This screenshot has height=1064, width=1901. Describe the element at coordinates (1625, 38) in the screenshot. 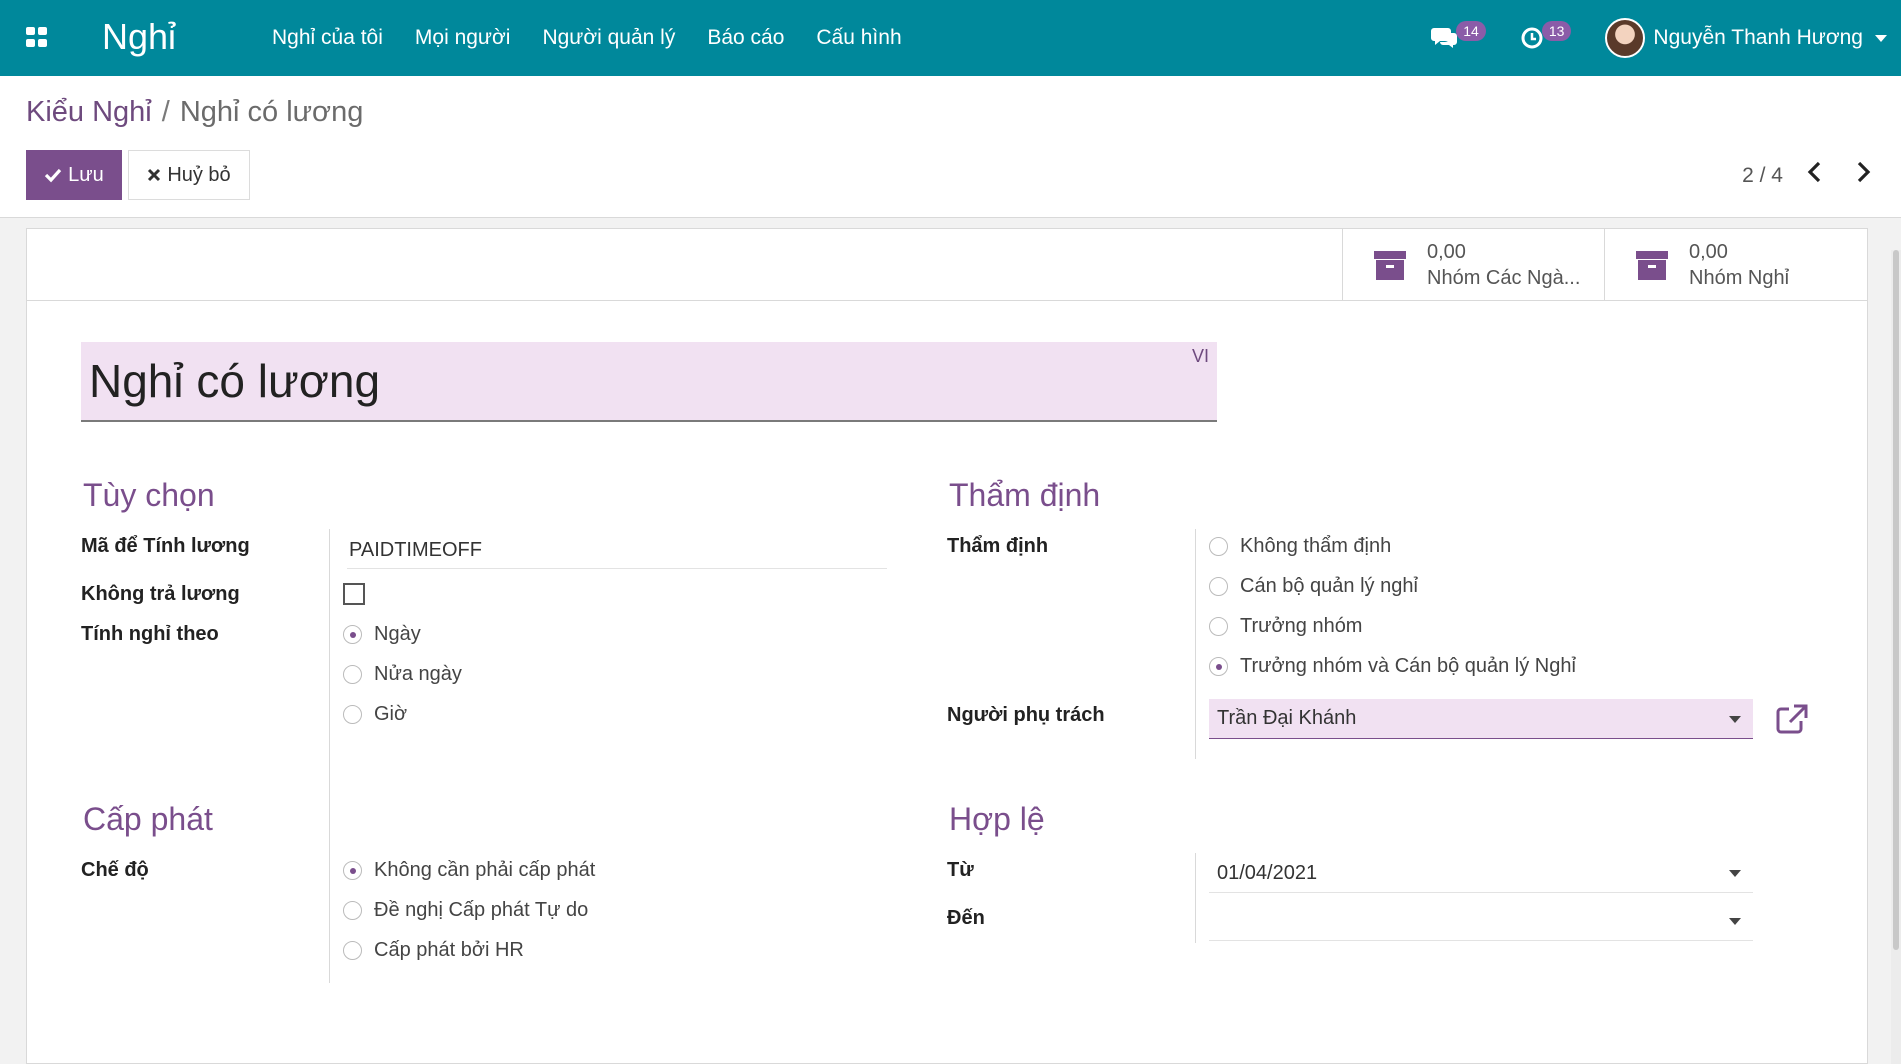

I see `user-avatar` at that location.